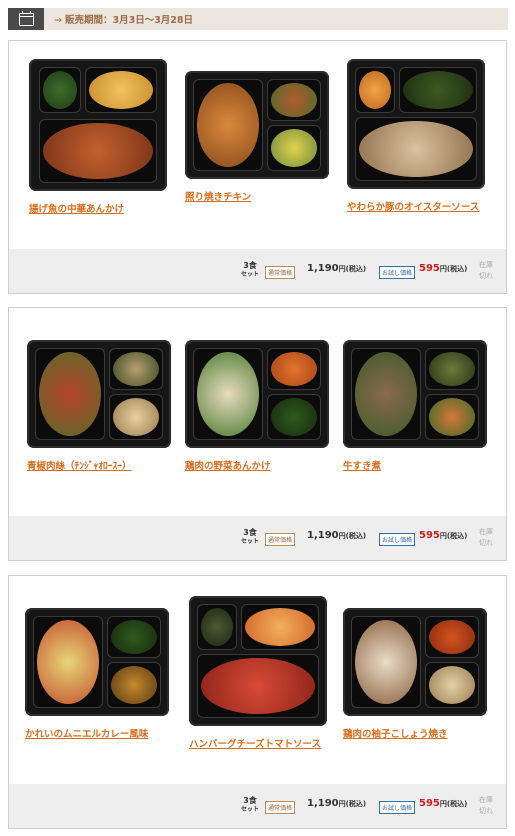 This screenshot has height=836, width=515. I want to click on menu-item-name: 鶏肉の柚子こしょう焼き, so click(418, 734).